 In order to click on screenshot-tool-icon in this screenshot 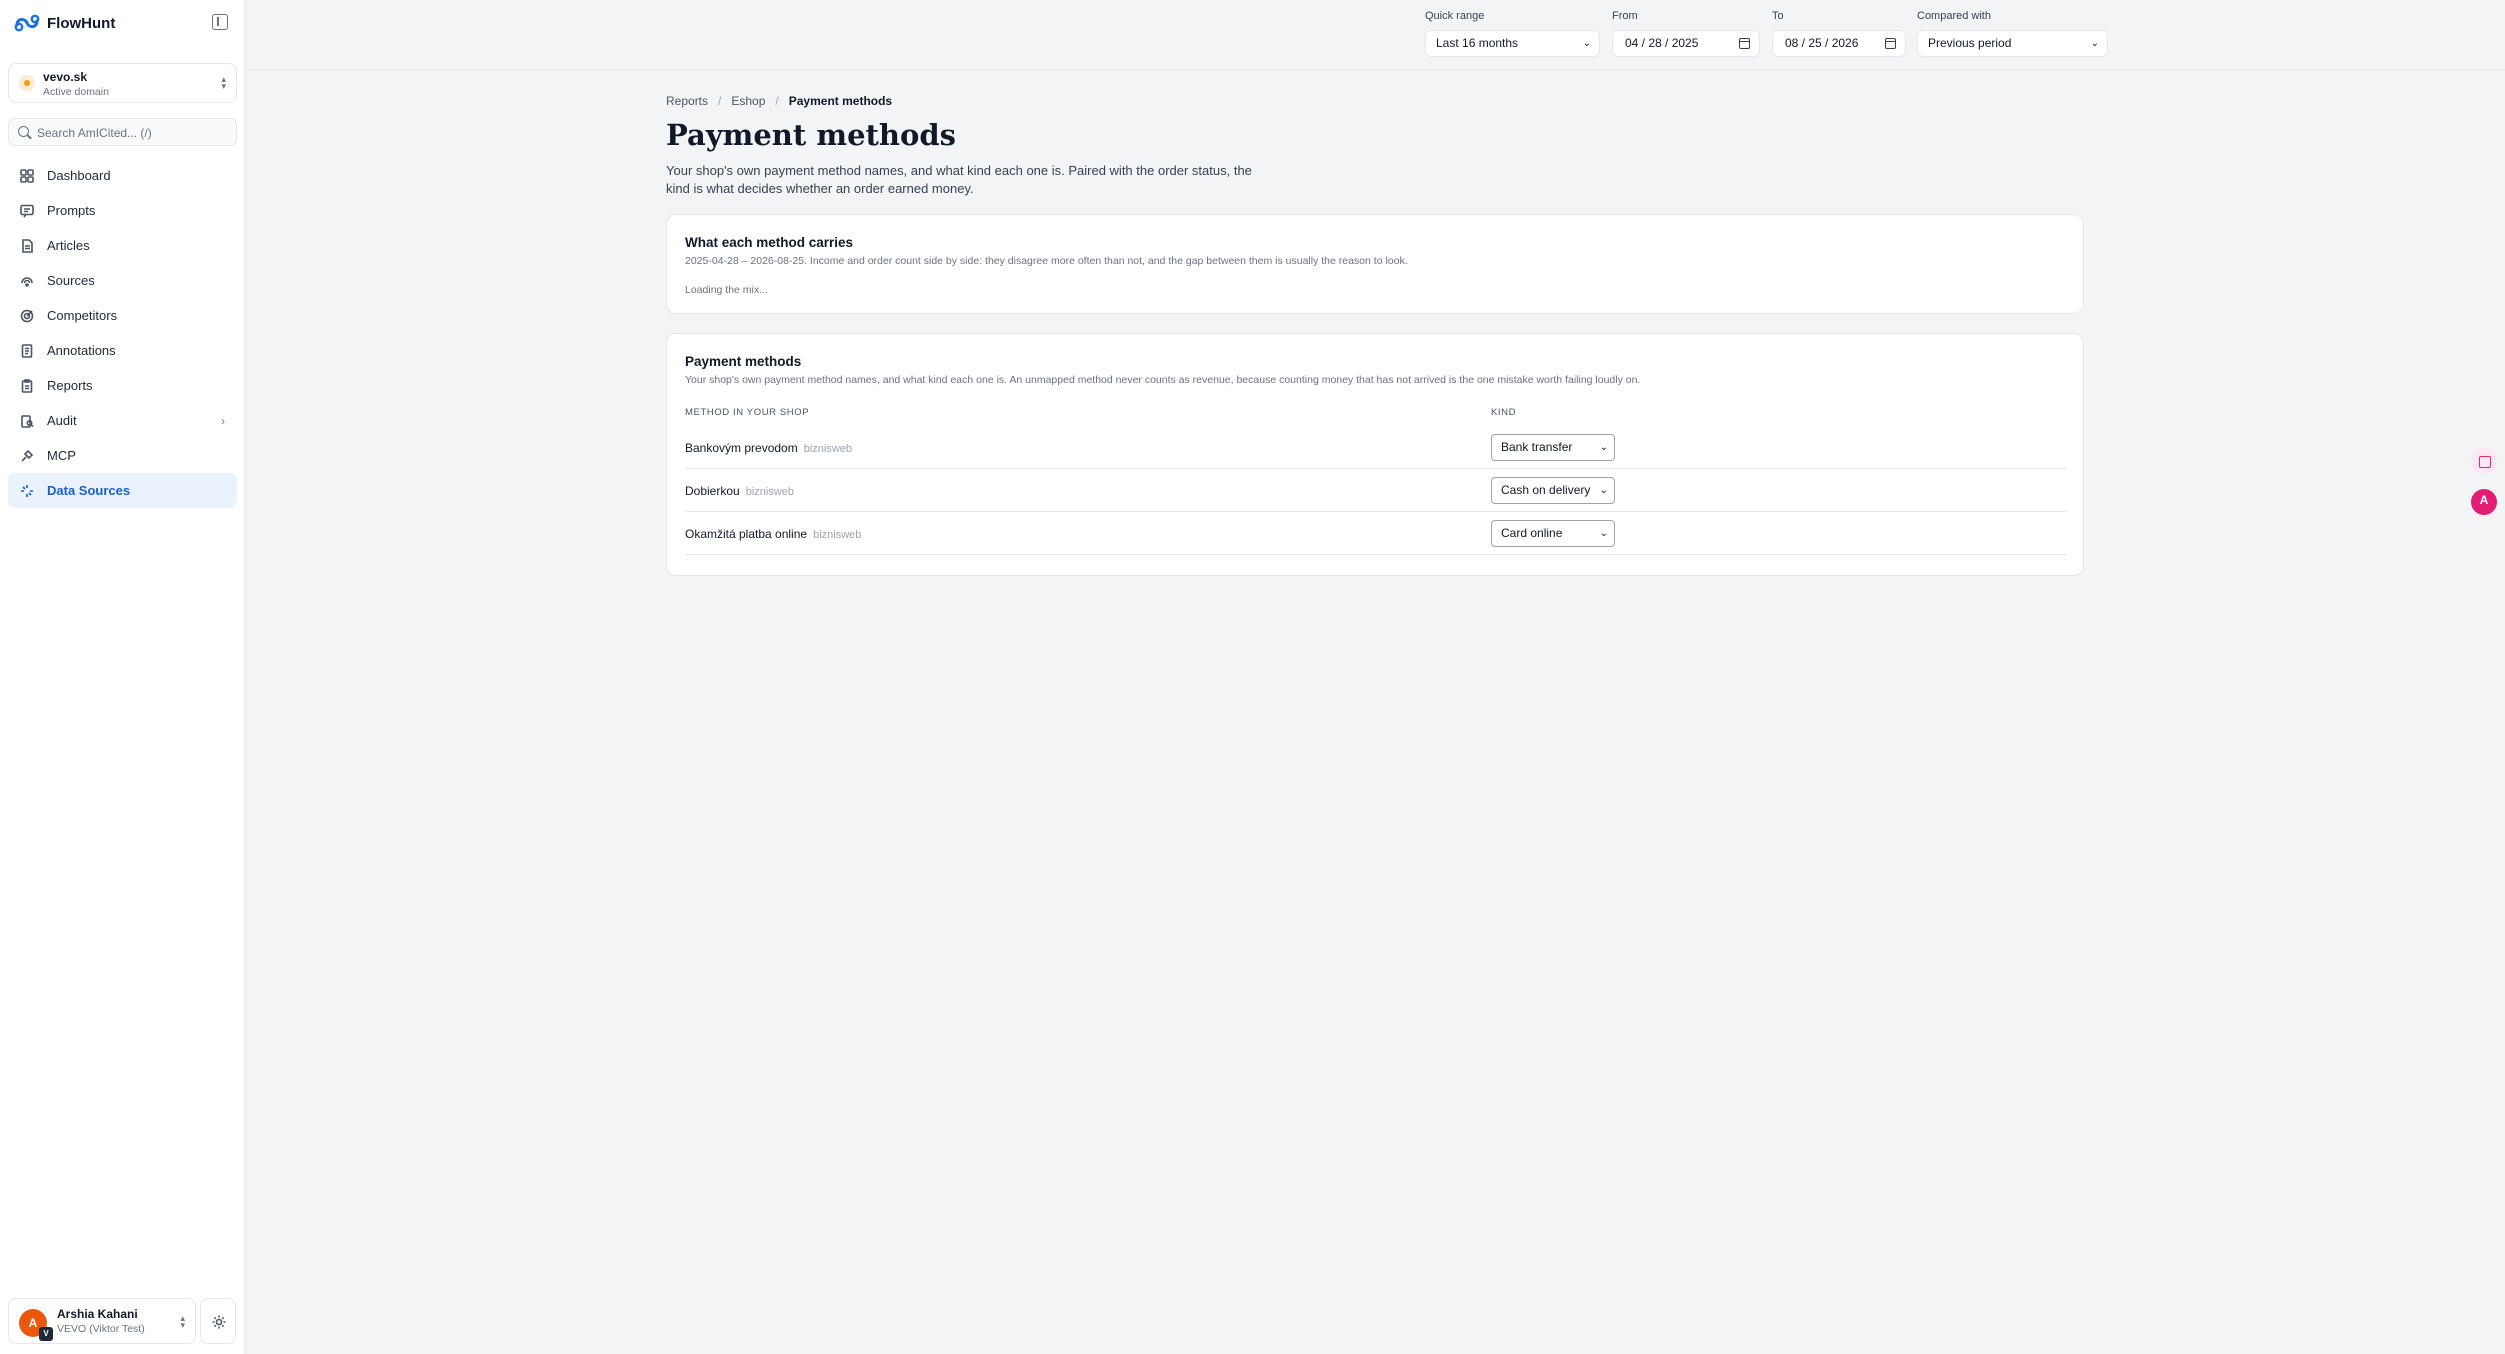, I will do `click(2484, 461)`.